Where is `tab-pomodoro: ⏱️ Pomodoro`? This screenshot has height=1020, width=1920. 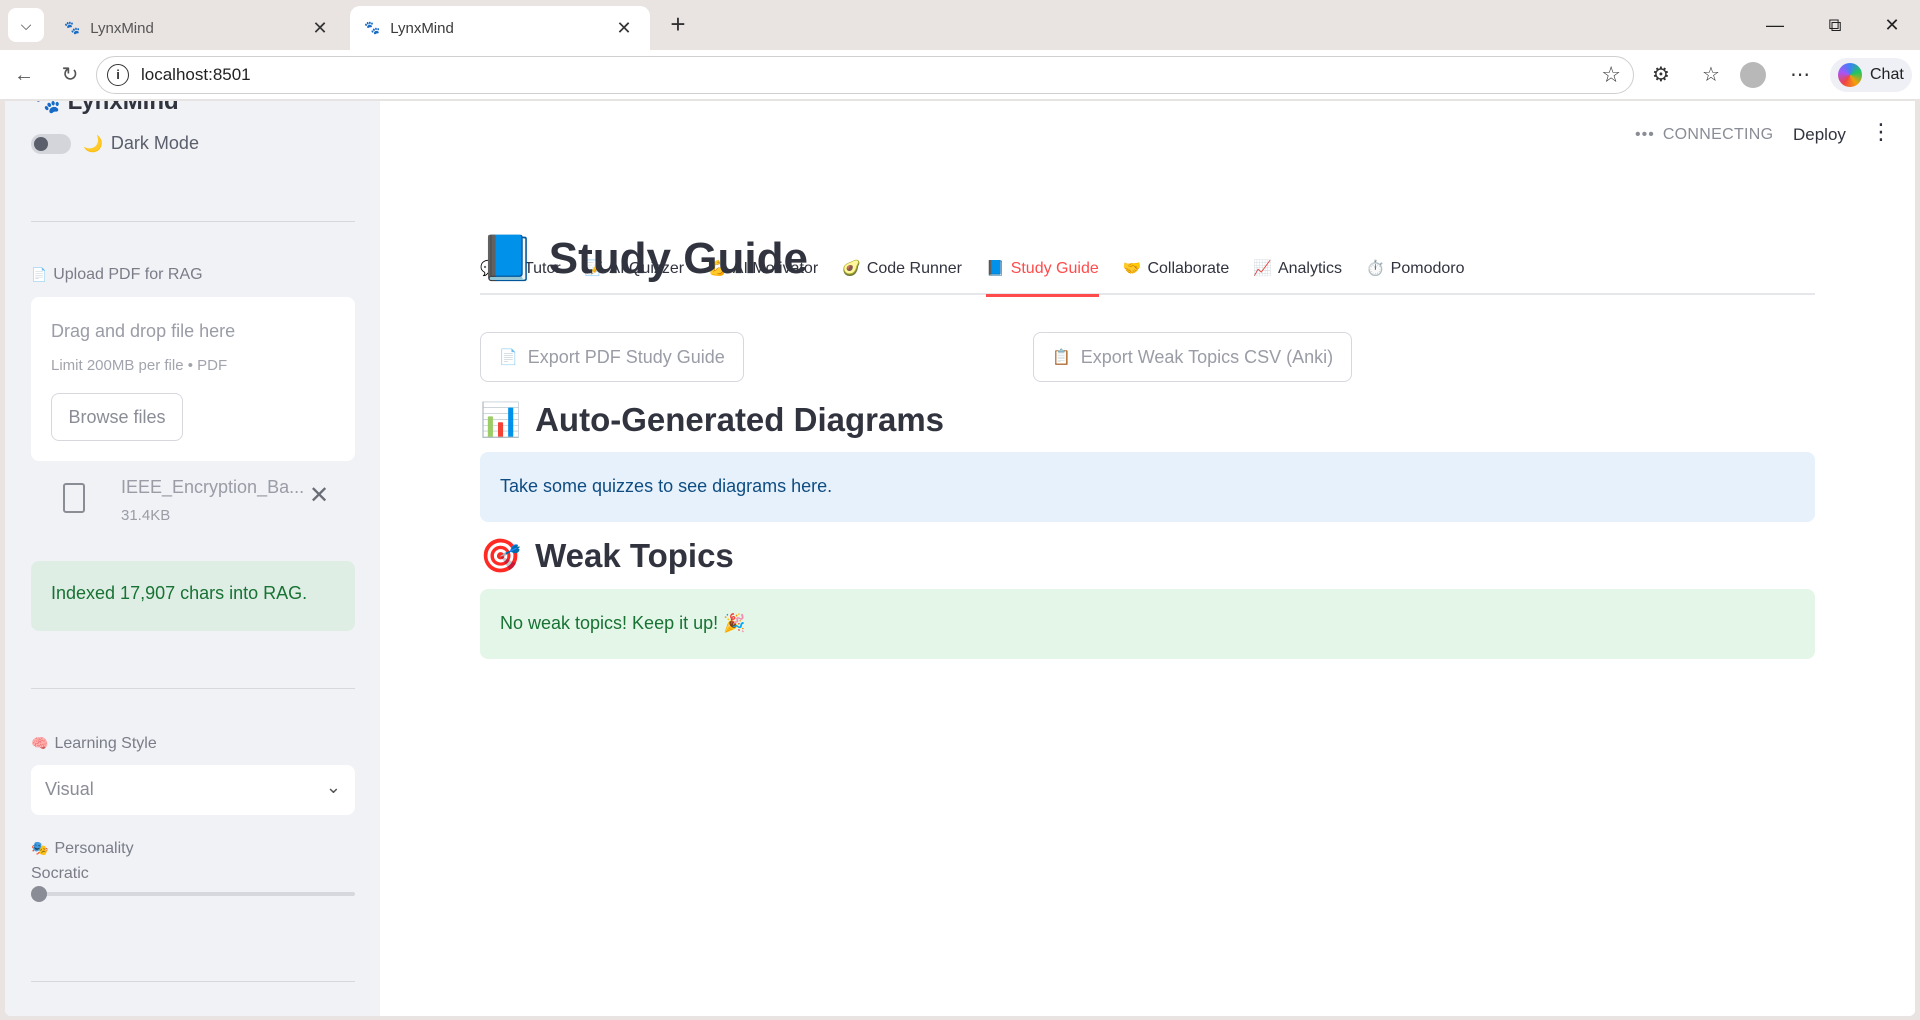
tab-pomodoro: ⏱️ Pomodoro is located at coordinates (1415, 275).